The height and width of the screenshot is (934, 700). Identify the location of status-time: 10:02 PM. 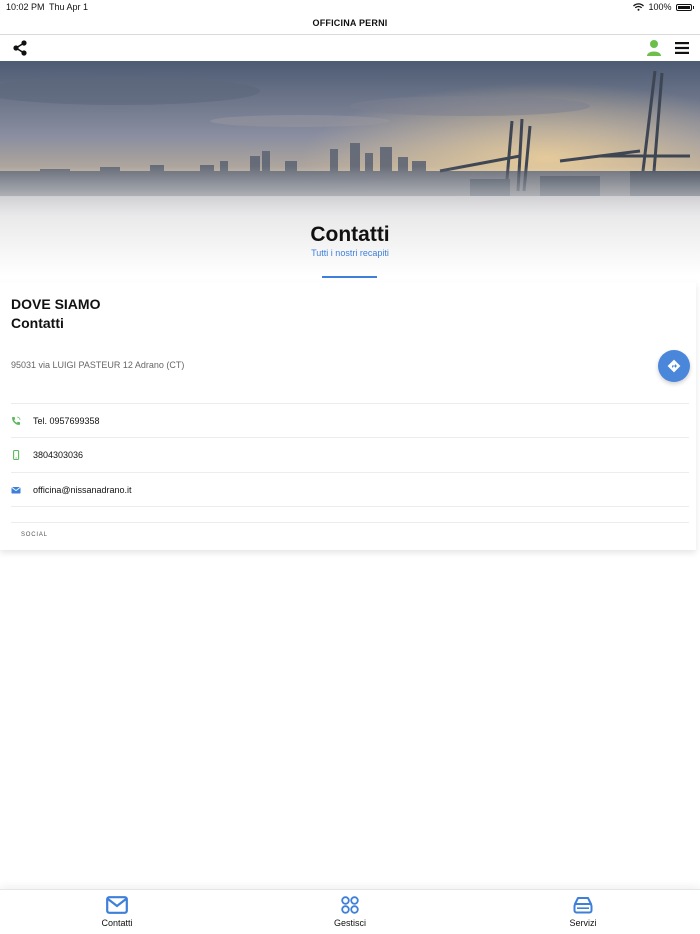
(25, 7).